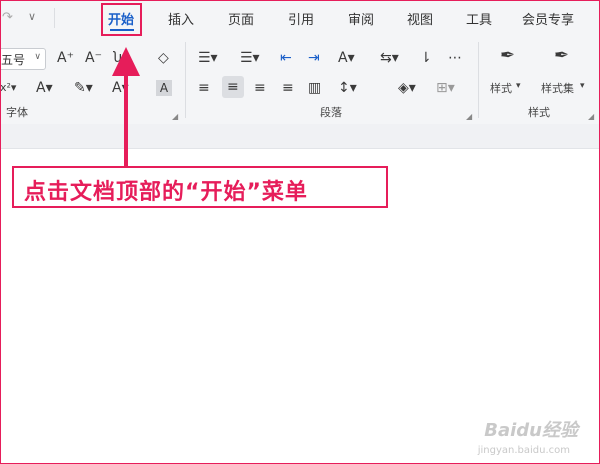 The height and width of the screenshot is (464, 600). Describe the element at coordinates (44, 88) in the screenshot. I see `font-color-icon: A▾` at that location.